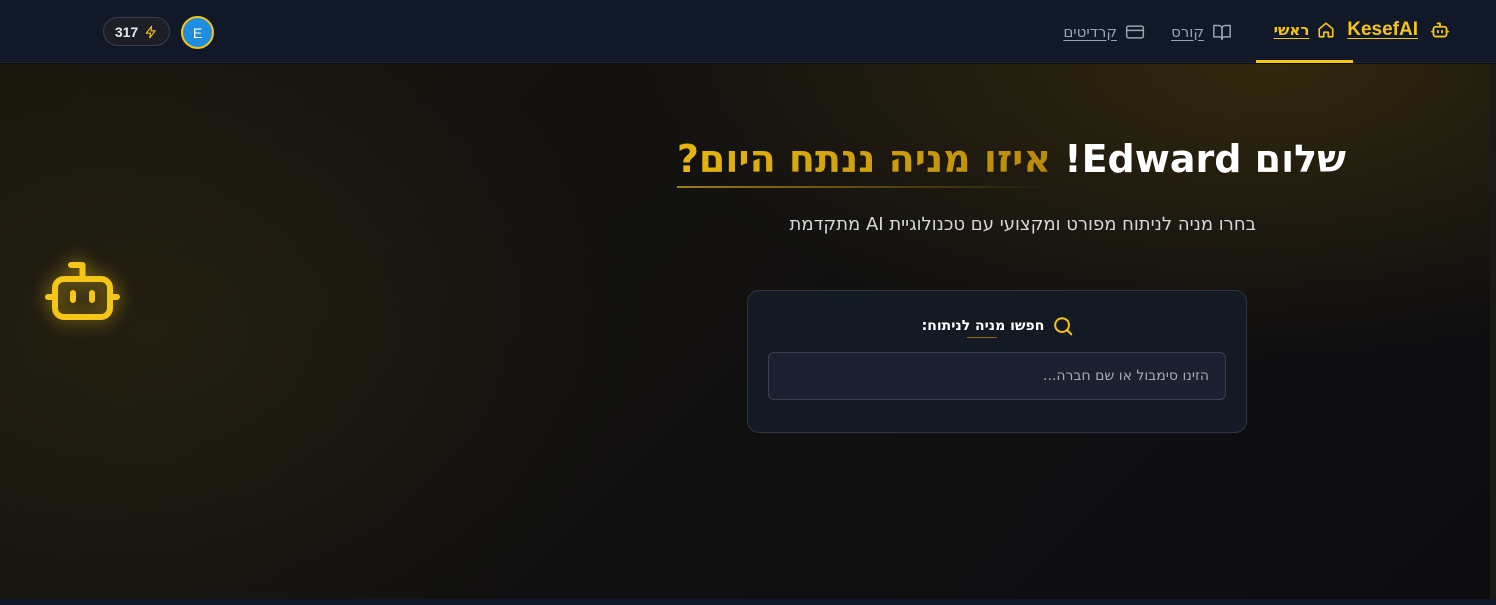 This screenshot has width=1496, height=605. I want to click on page-headline: שלום Edward! איזו מניה ננתח היום?, so click(966, 162).